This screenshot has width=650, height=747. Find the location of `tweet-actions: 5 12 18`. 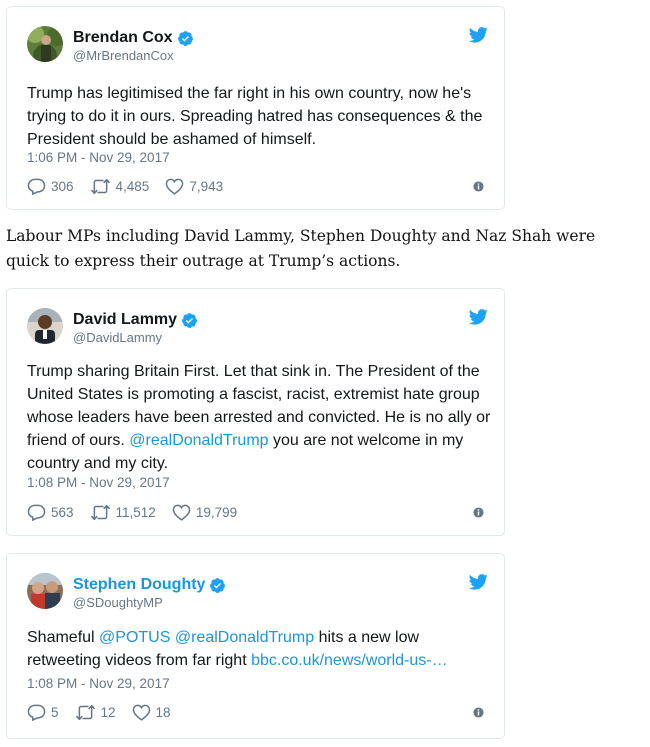

tweet-actions: 5 12 18 is located at coordinates (107, 712).